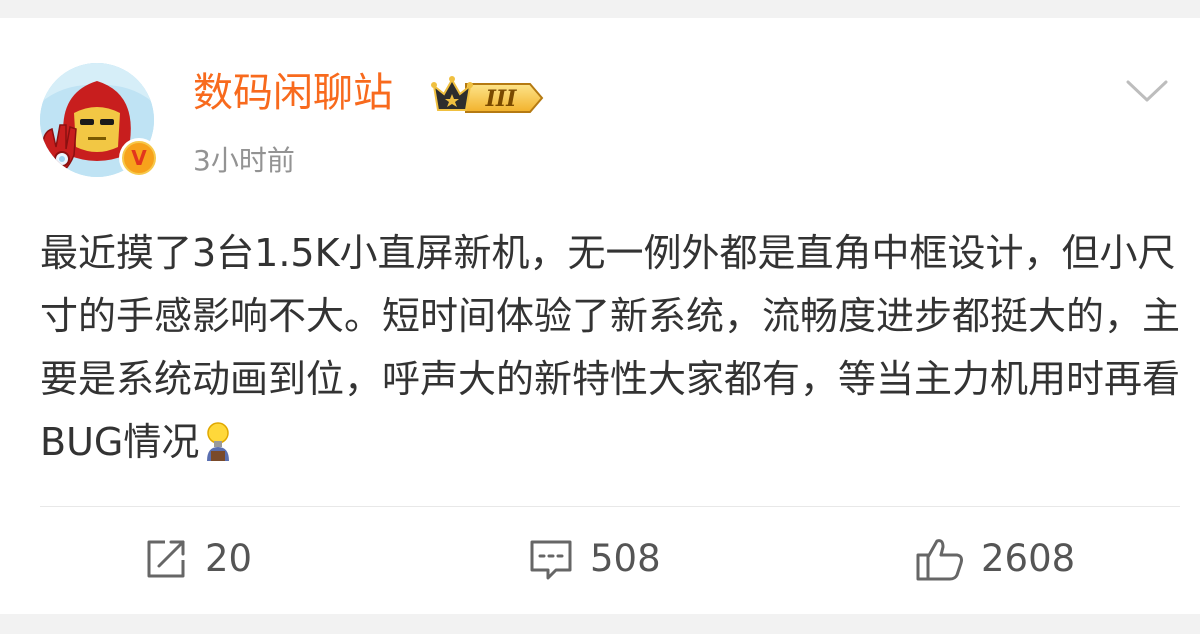 Image resolution: width=1200 pixels, height=634 pixels. I want to click on repost-button: 20, so click(197, 559).